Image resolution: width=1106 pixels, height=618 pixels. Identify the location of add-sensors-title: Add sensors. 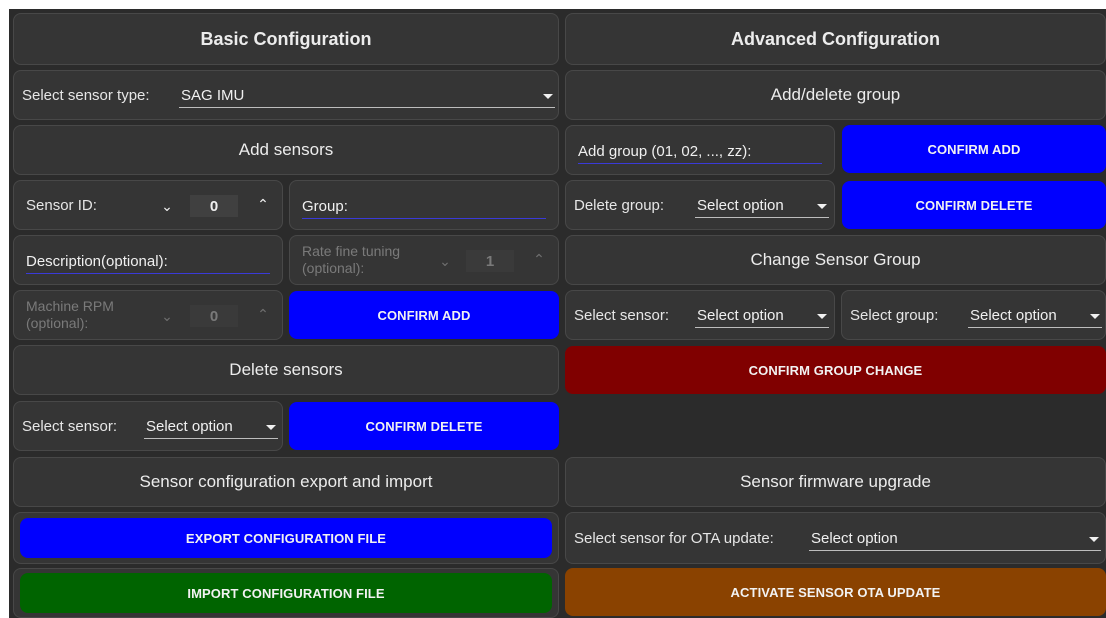
(286, 149).